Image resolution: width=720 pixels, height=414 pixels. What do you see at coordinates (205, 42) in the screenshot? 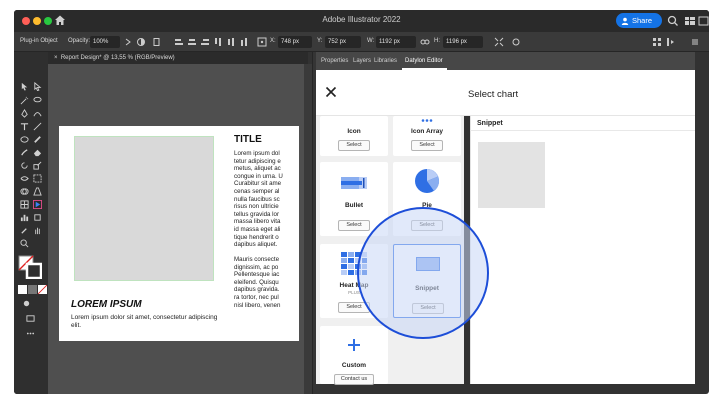
I see `align-right-icon` at bounding box center [205, 42].